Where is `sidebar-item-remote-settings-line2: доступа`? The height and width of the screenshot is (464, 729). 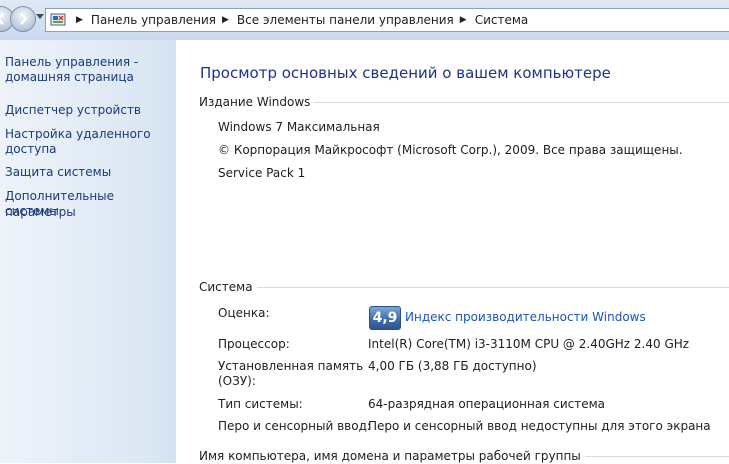 sidebar-item-remote-settings-line2: доступа is located at coordinates (89, 149).